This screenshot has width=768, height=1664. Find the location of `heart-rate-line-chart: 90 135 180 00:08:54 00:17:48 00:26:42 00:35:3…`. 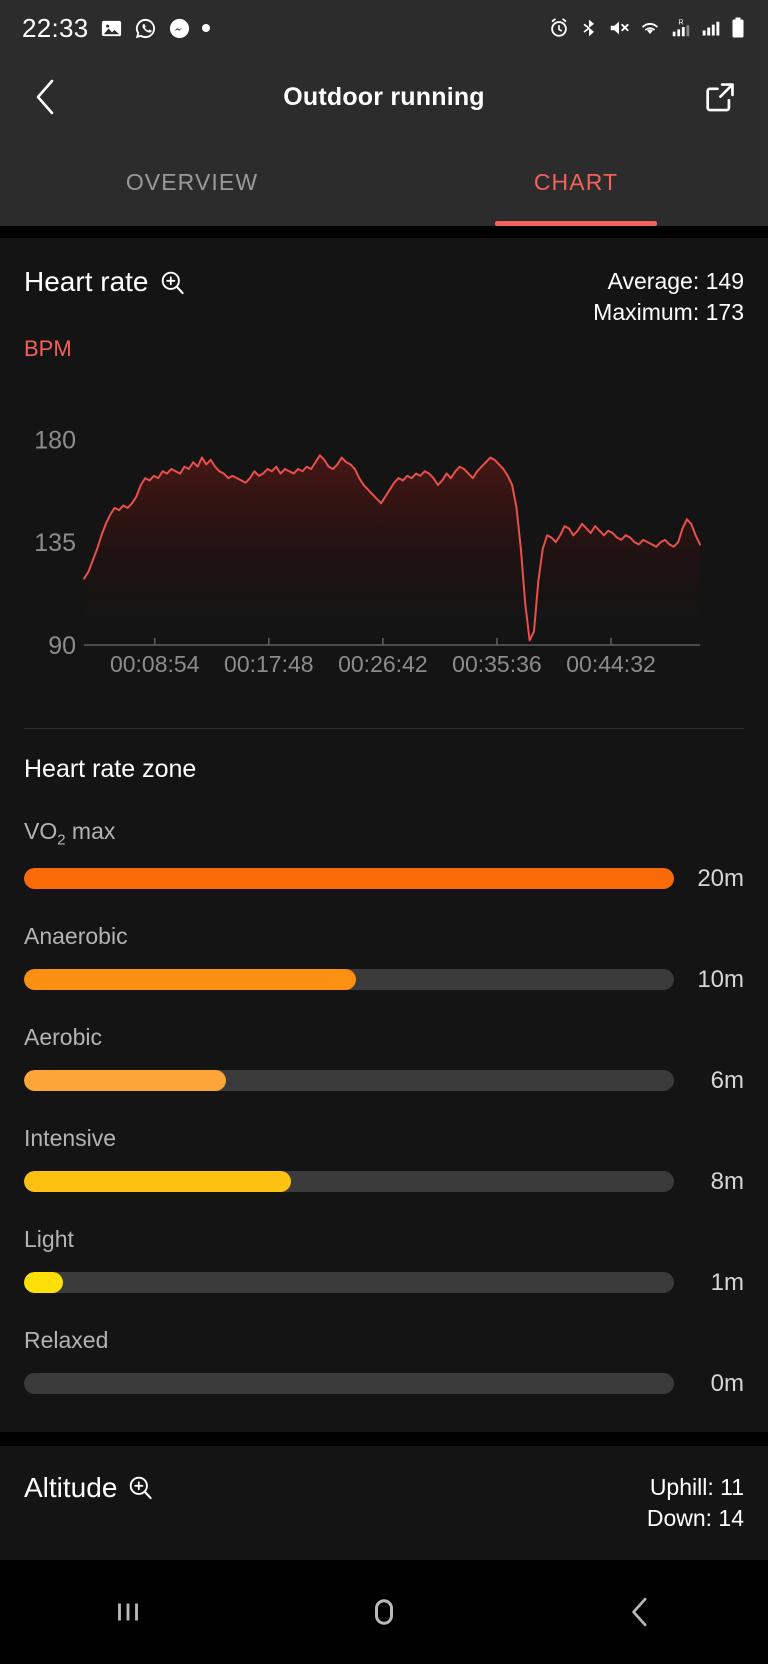

heart-rate-line-chart: 90 135 180 00:08:54 00:17:48 00:26:42 00:35:3… is located at coordinates (367, 551).